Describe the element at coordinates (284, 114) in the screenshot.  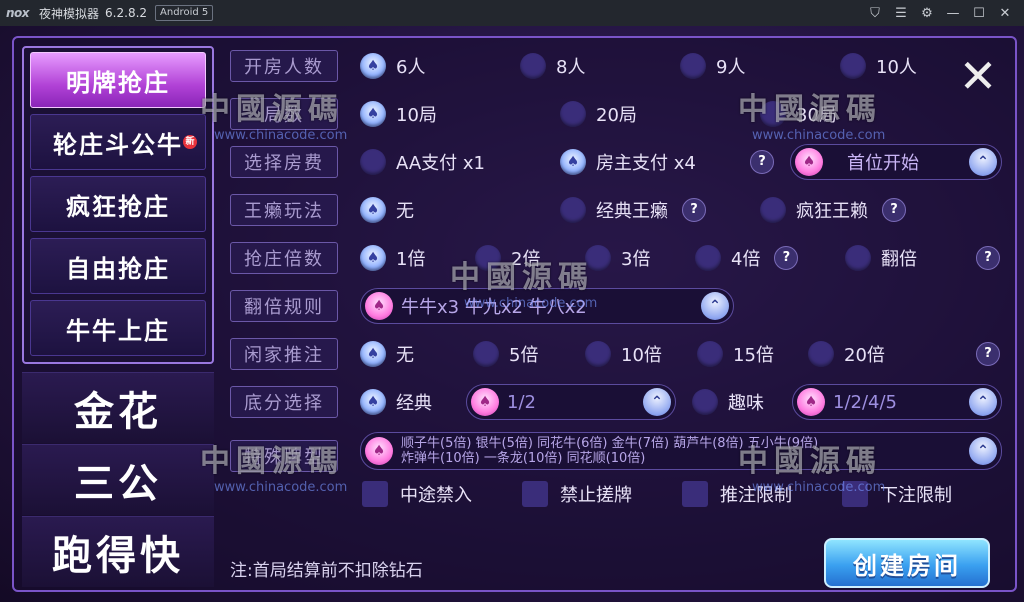
I see `row-label: 局数` at that location.